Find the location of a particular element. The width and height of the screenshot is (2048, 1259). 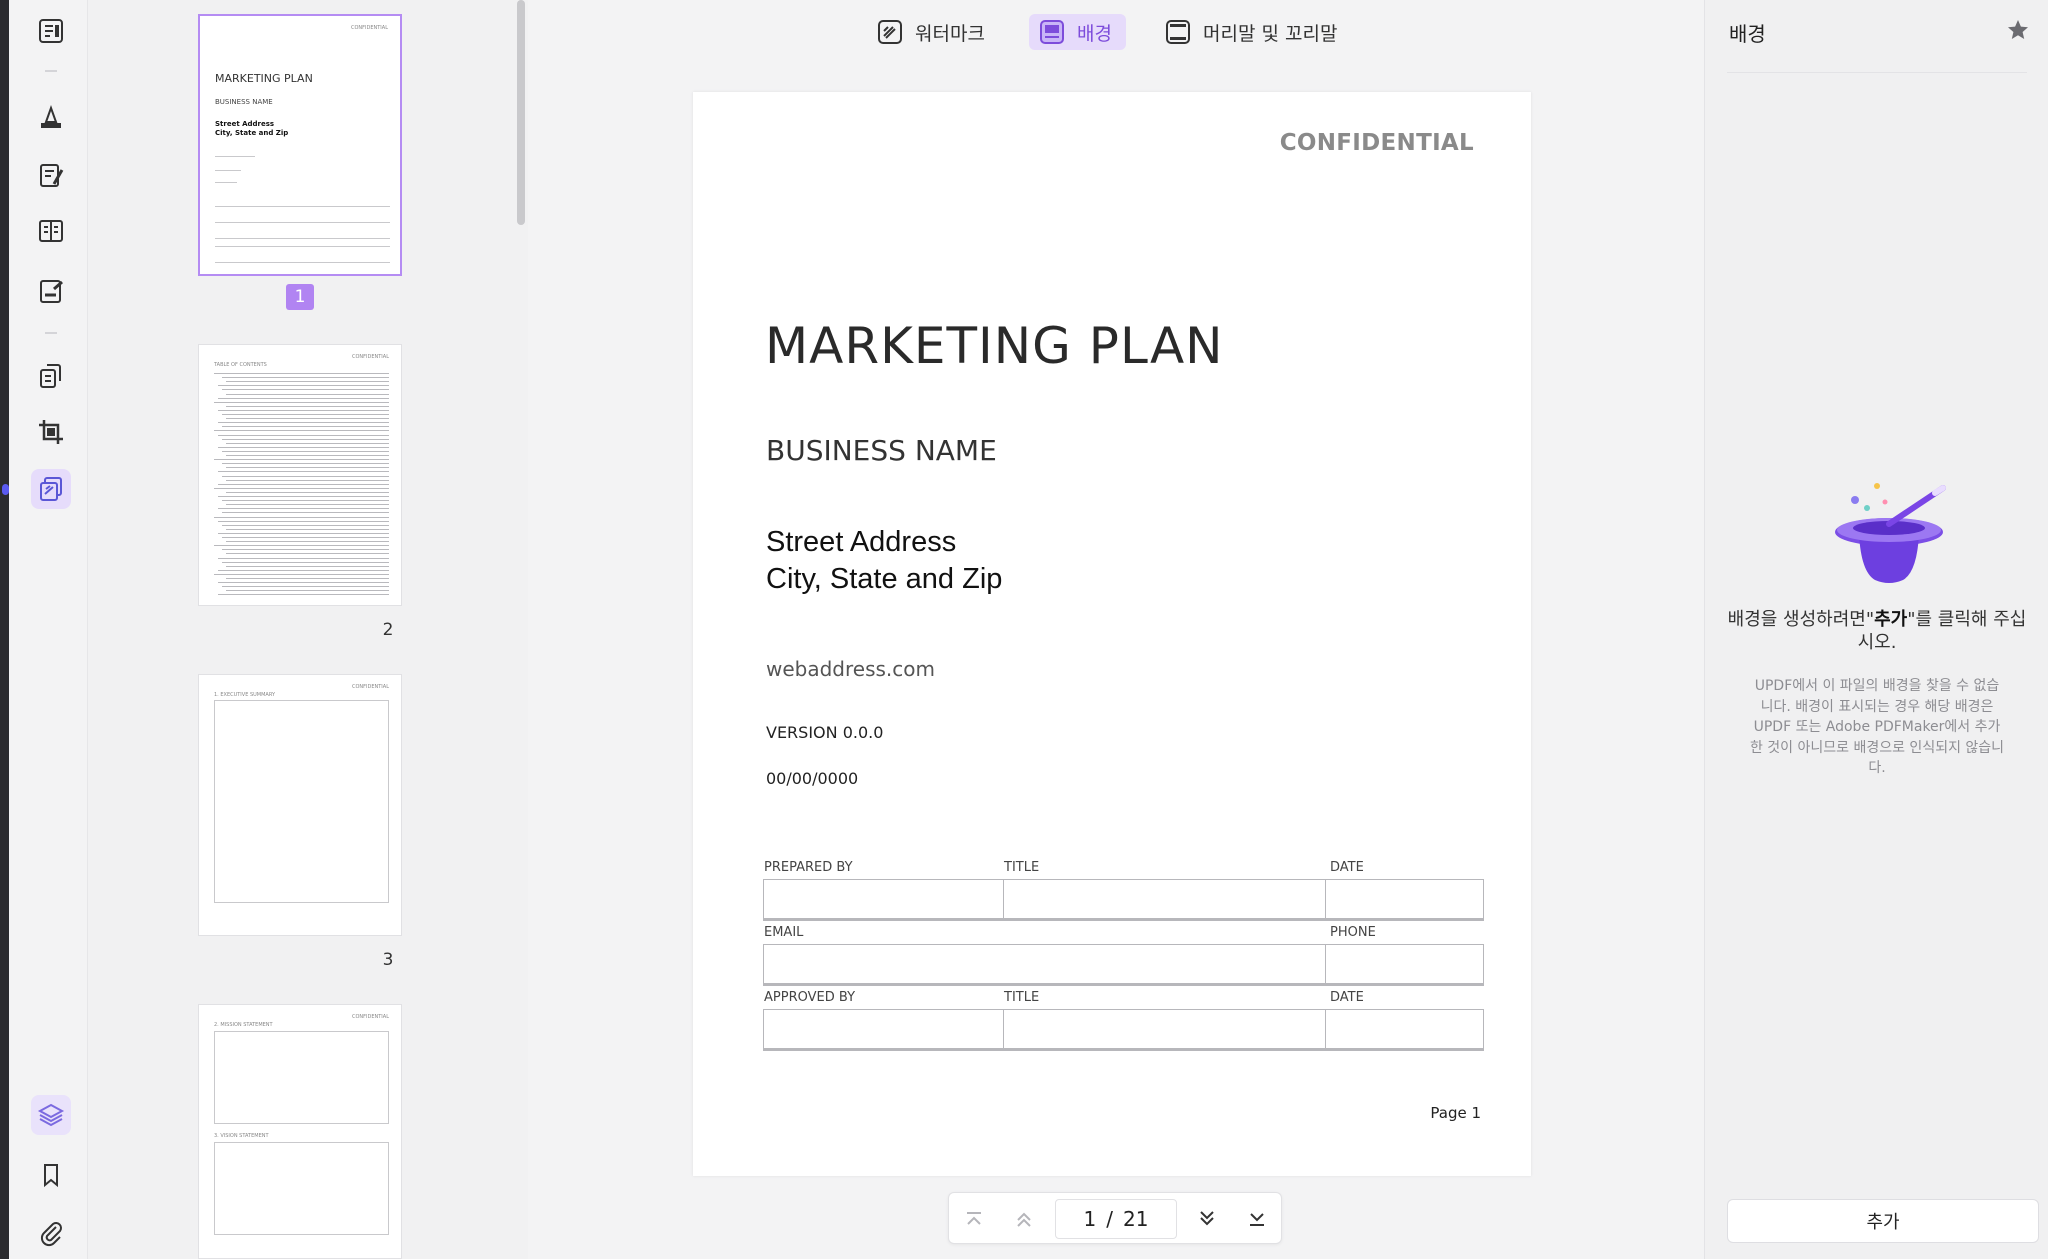

highlighter-icon is located at coordinates (51, 116).